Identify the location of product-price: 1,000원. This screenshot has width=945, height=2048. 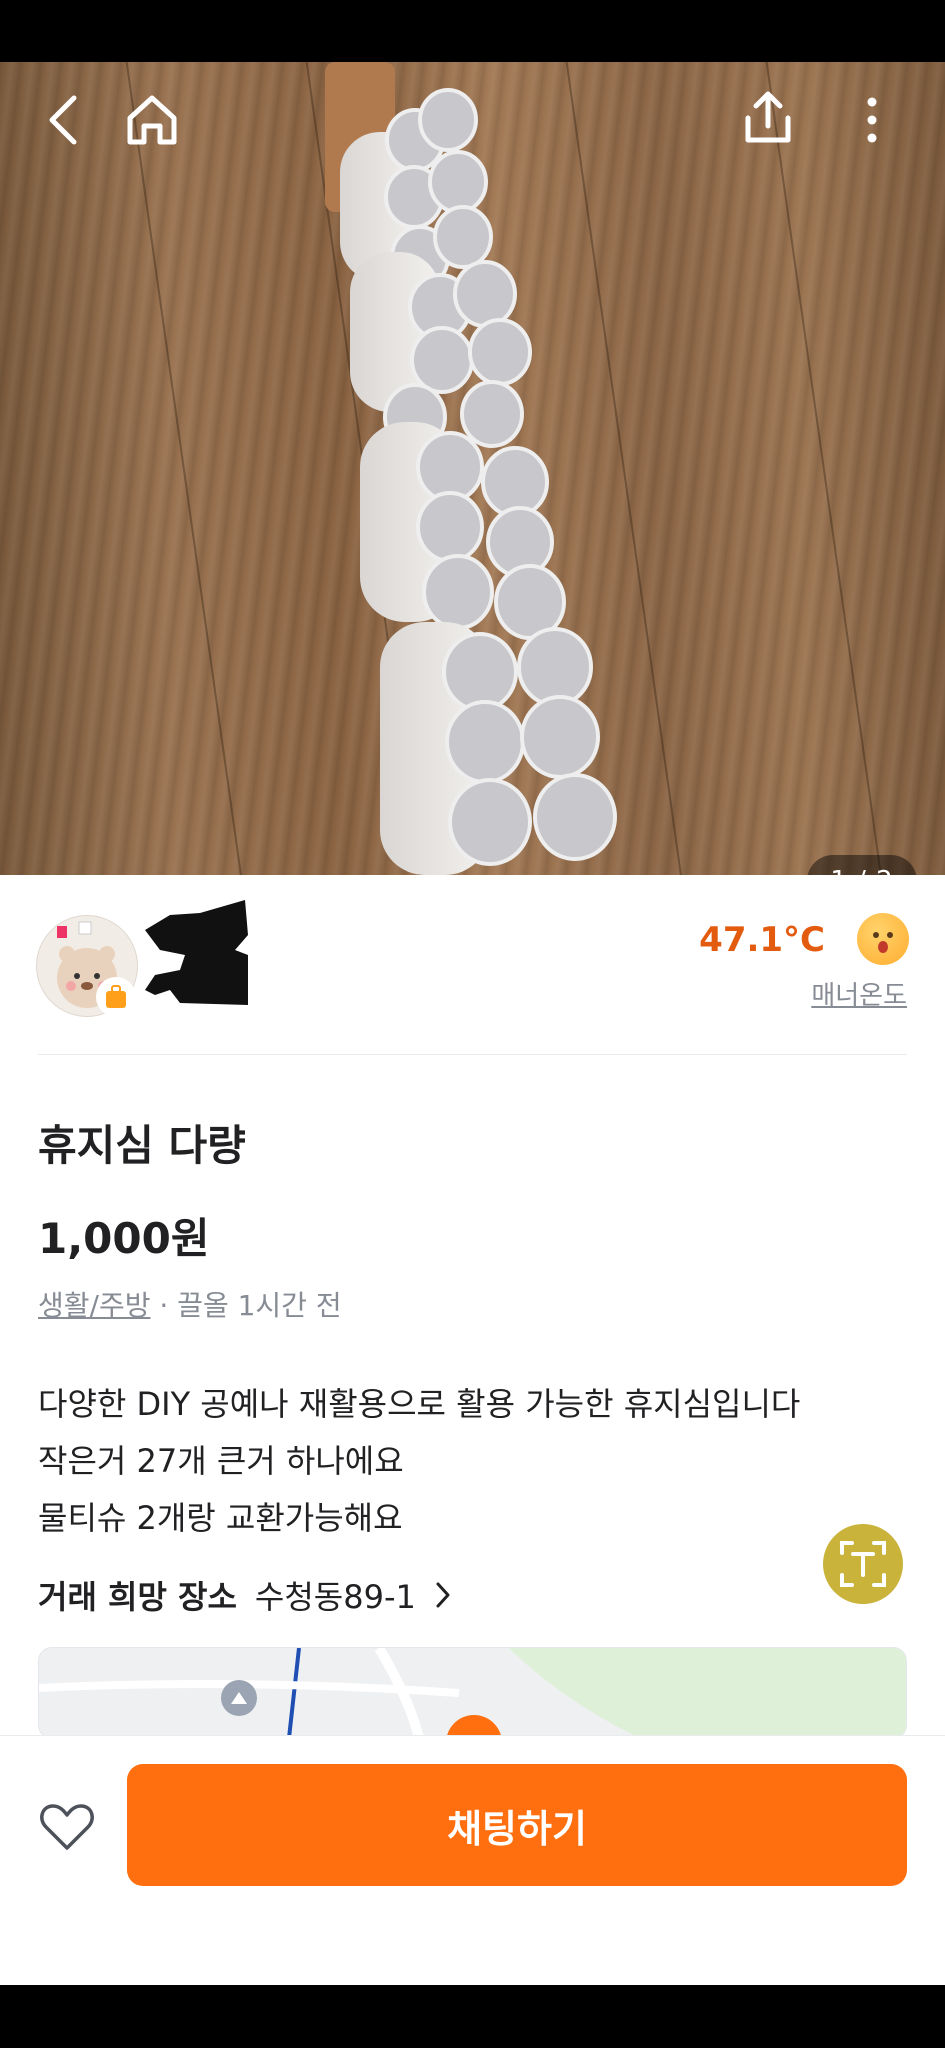
(124, 1238).